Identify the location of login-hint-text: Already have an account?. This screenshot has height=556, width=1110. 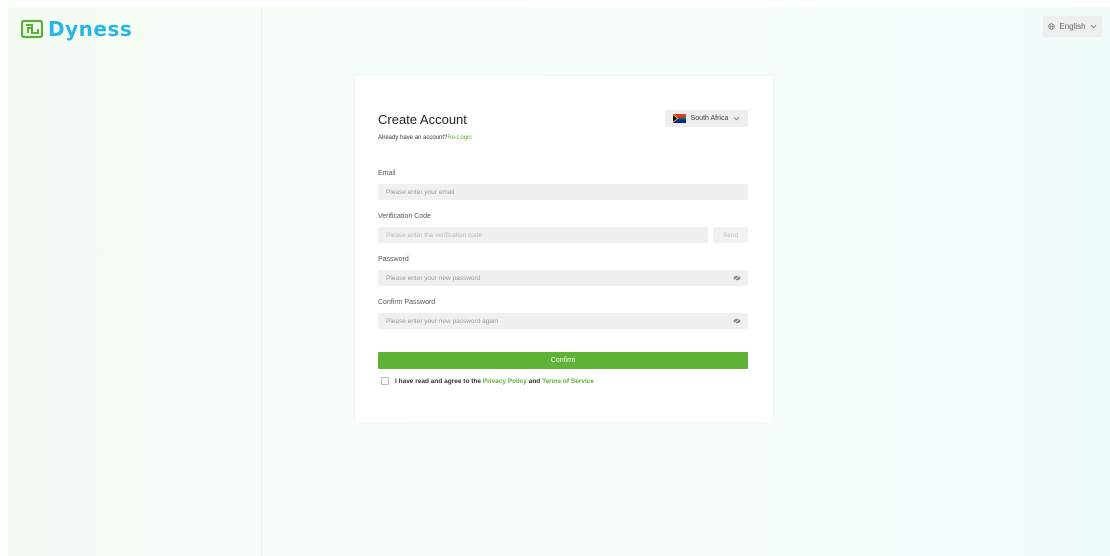
(413, 138).